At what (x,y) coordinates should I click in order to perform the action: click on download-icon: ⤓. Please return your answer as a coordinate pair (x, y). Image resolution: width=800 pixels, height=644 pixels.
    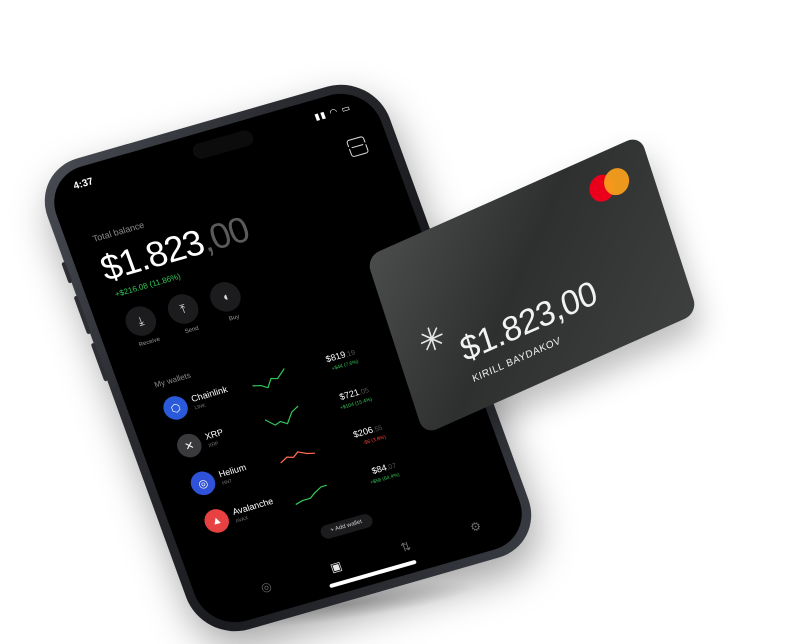
    Looking at the image, I should click on (141, 321).